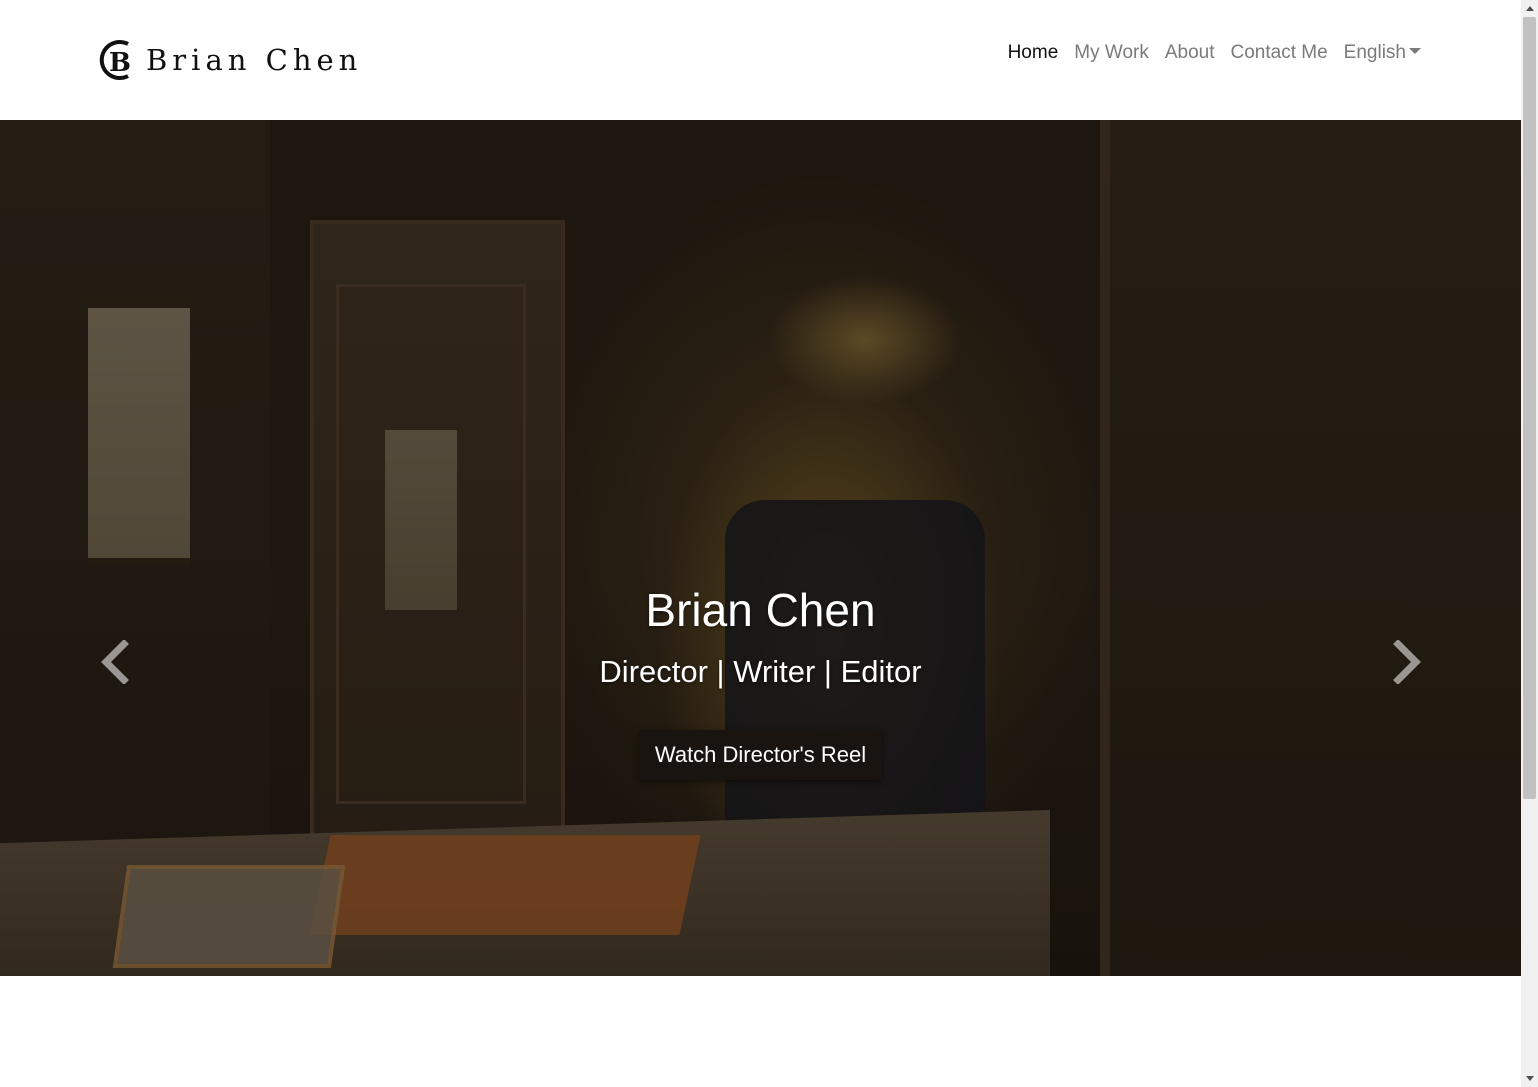  I want to click on brand-link: B Brian Chen, so click(230, 60).